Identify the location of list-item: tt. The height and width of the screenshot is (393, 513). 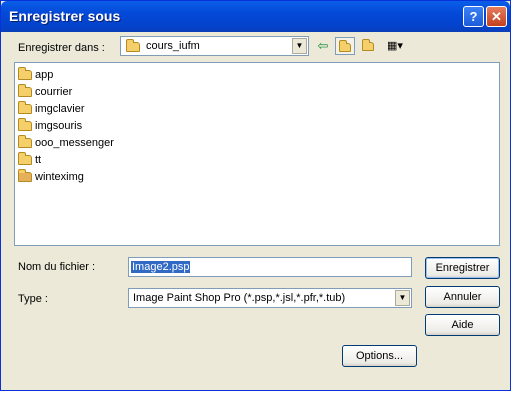
(29, 160).